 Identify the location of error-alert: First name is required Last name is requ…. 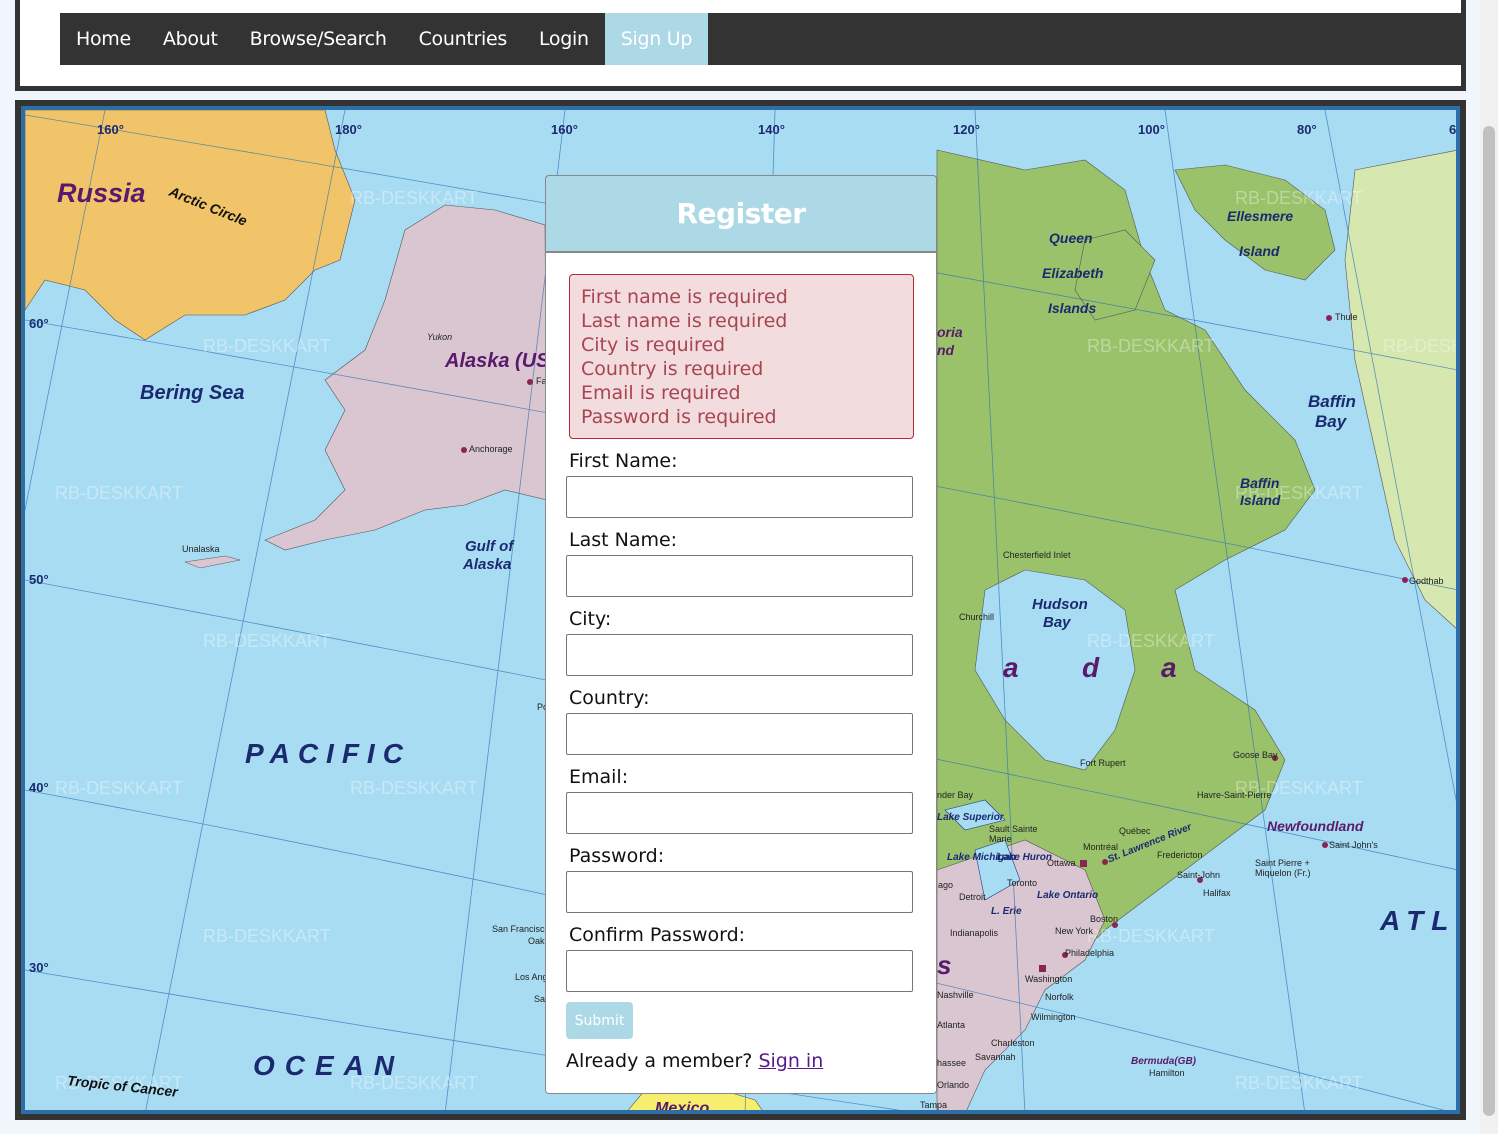
(741, 356).